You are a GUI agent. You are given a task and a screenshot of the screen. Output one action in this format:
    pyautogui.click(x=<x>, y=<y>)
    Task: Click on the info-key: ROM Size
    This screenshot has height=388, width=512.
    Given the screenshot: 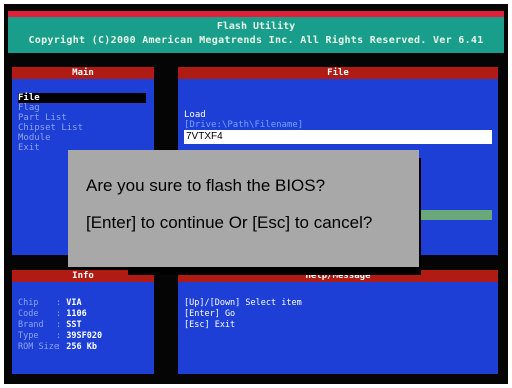 What is the action you would take?
    pyautogui.click(x=38, y=347)
    